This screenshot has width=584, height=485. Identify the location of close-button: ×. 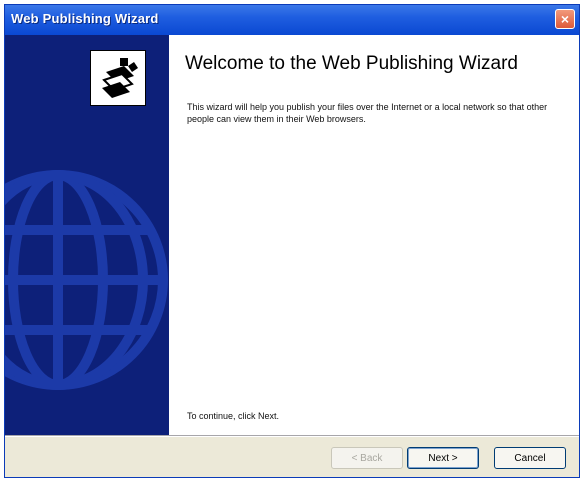
(565, 19).